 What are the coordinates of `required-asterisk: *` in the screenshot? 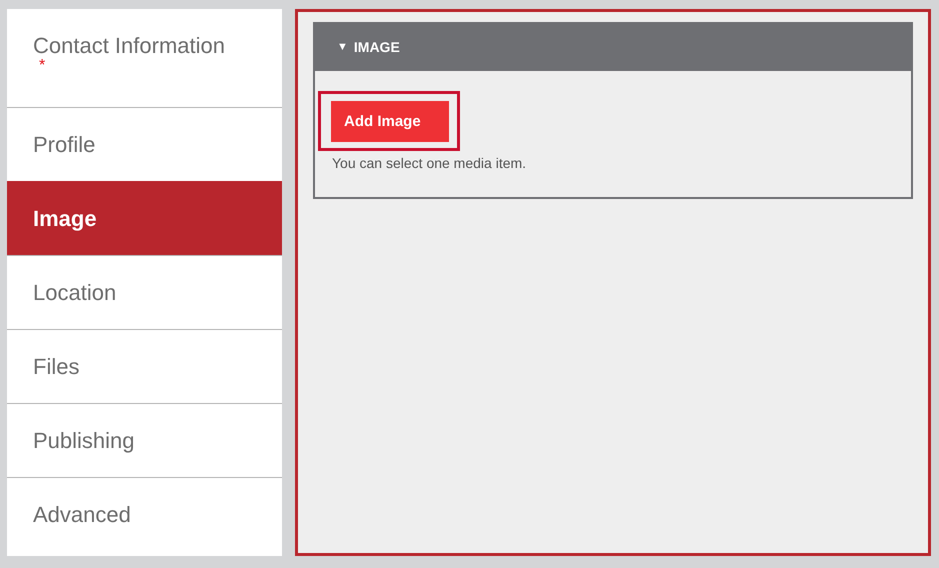 It's located at (42, 66).